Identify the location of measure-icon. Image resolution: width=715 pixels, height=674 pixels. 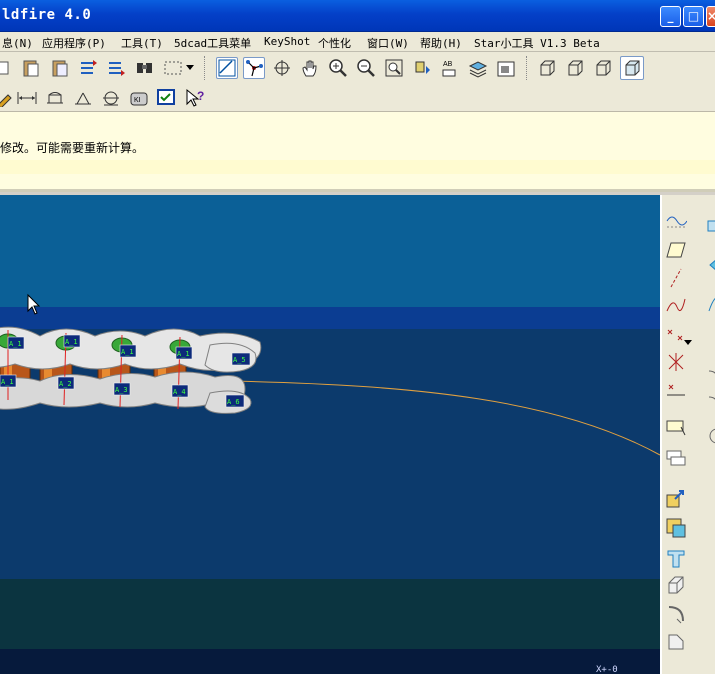
(55, 98).